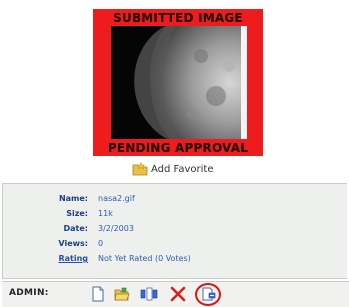 Image resolution: width=349 pixels, height=307 pixels. What do you see at coordinates (140, 169) in the screenshot?
I see `folder-star-icon` at bounding box center [140, 169].